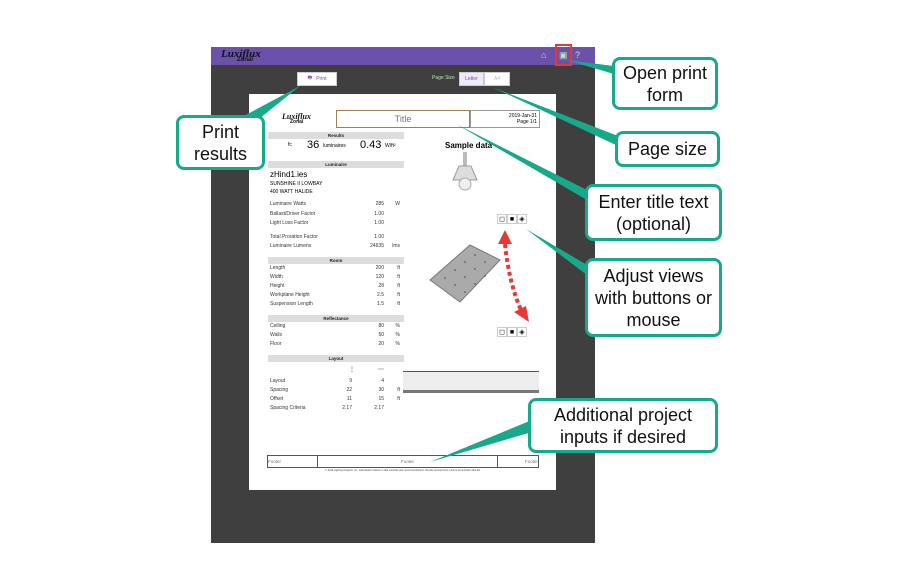 The width and height of the screenshot is (900, 583). Describe the element at coordinates (667, 149) in the screenshot. I see `callout-page-size: Page size` at that location.